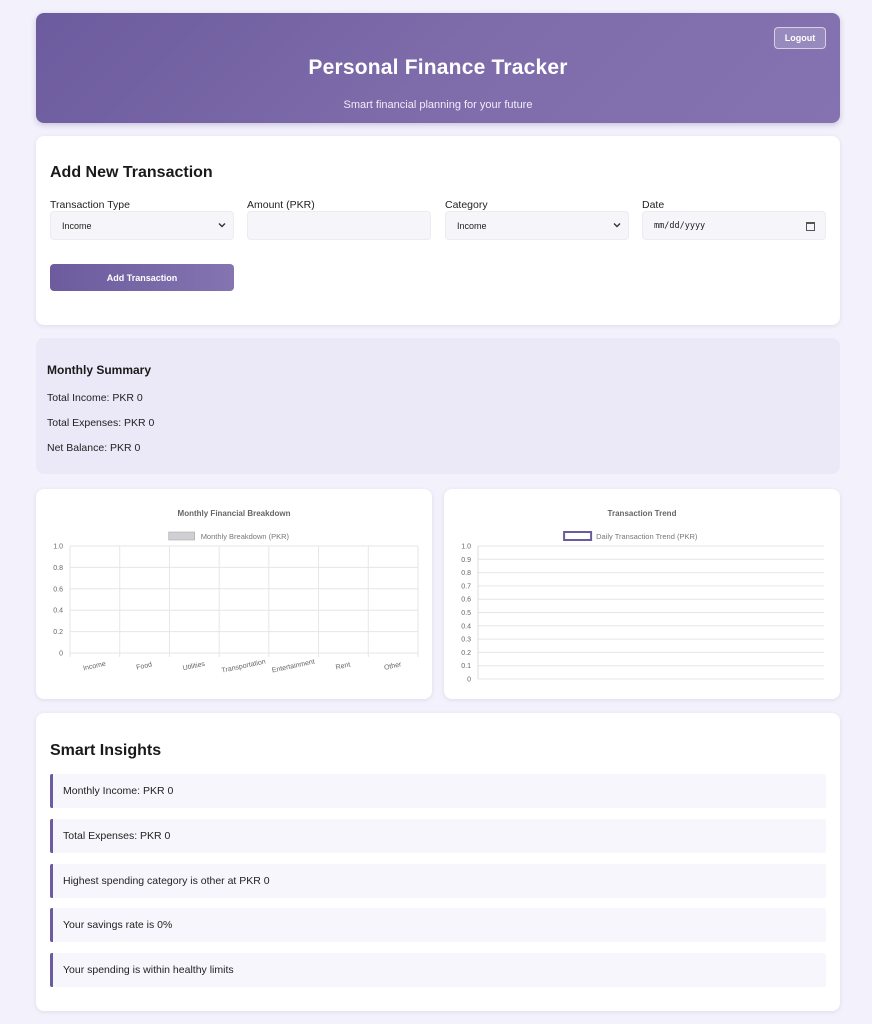  I want to click on x-tick-label: Food, so click(144, 666).